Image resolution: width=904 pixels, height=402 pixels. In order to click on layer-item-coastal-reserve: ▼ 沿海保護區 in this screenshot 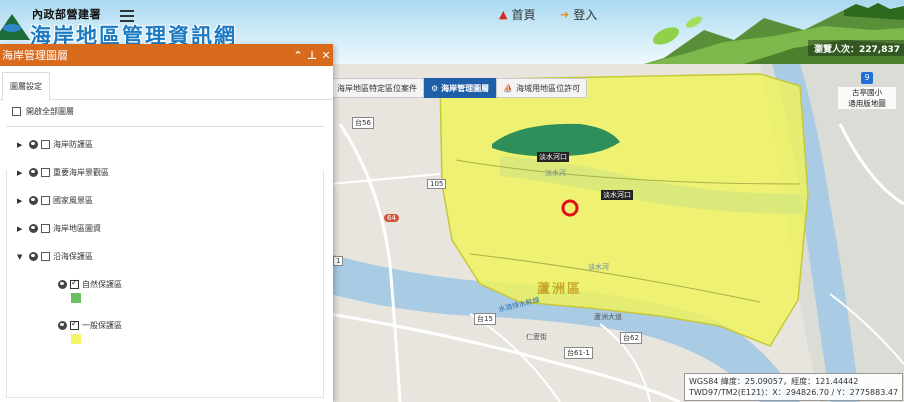, I will do `click(55, 256)`.